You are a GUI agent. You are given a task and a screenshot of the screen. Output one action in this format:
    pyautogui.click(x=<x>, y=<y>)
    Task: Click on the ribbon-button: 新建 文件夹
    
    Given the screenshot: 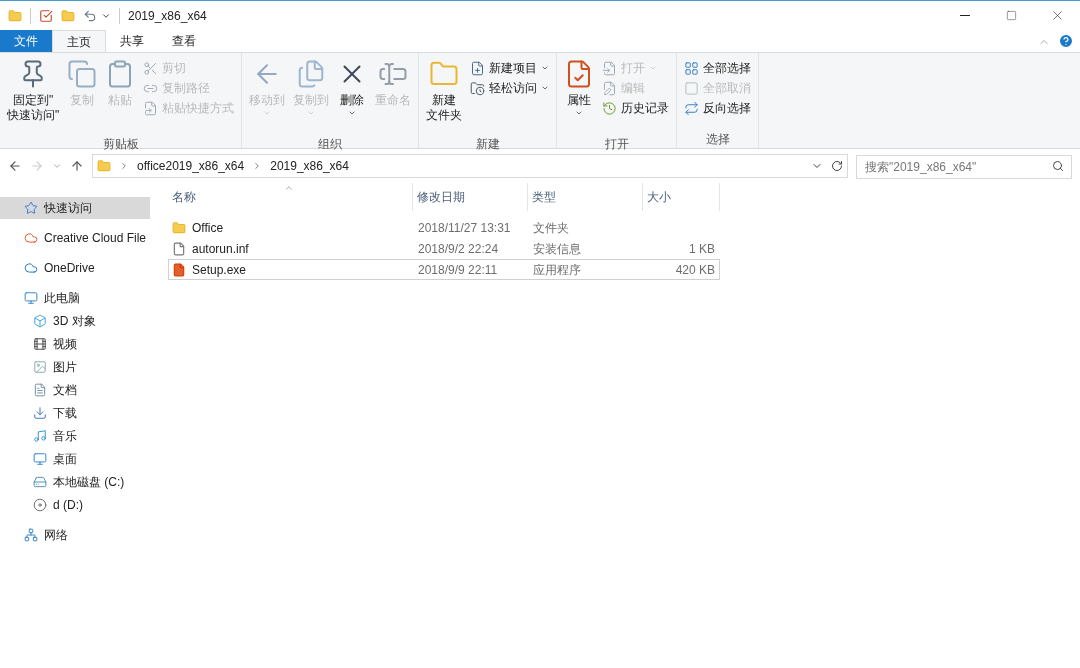 What is the action you would take?
    pyautogui.click(x=444, y=95)
    